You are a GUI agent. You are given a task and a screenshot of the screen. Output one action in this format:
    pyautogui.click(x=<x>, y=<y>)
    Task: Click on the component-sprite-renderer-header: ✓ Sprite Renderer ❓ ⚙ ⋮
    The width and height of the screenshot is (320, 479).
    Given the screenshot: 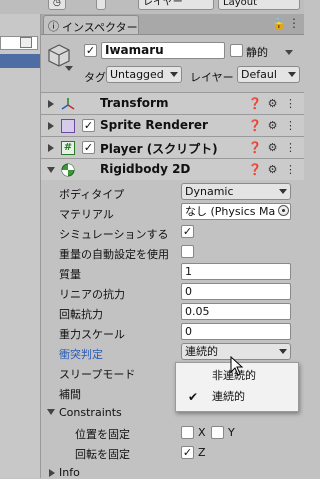 What is the action you would take?
    pyautogui.click(x=172, y=125)
    